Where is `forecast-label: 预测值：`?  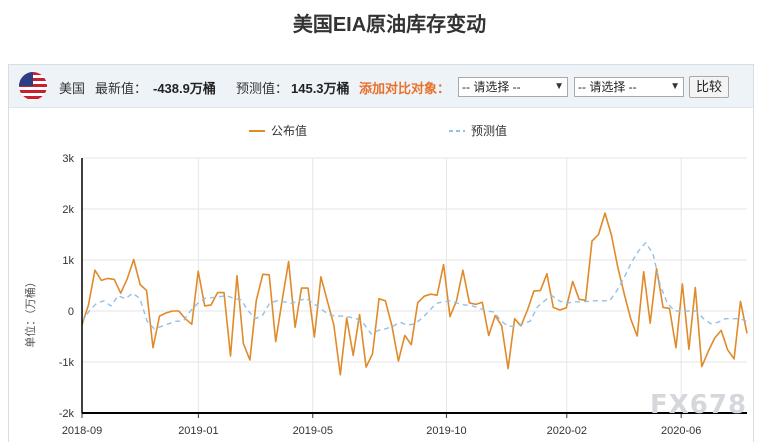 forecast-label: 预测值： is located at coordinates (262, 88).